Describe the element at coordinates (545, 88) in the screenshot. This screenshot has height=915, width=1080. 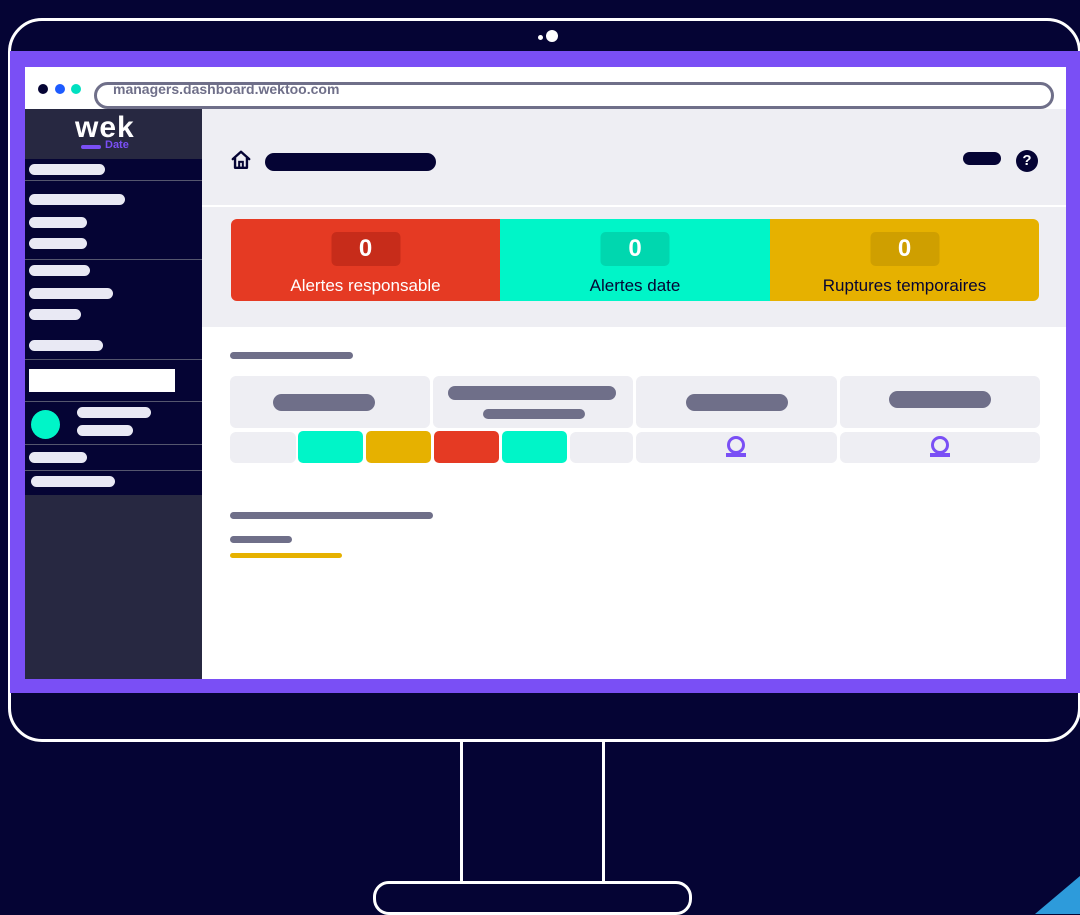
I see `browser-toolbar: managers.dashboard.wektoo.com` at that location.